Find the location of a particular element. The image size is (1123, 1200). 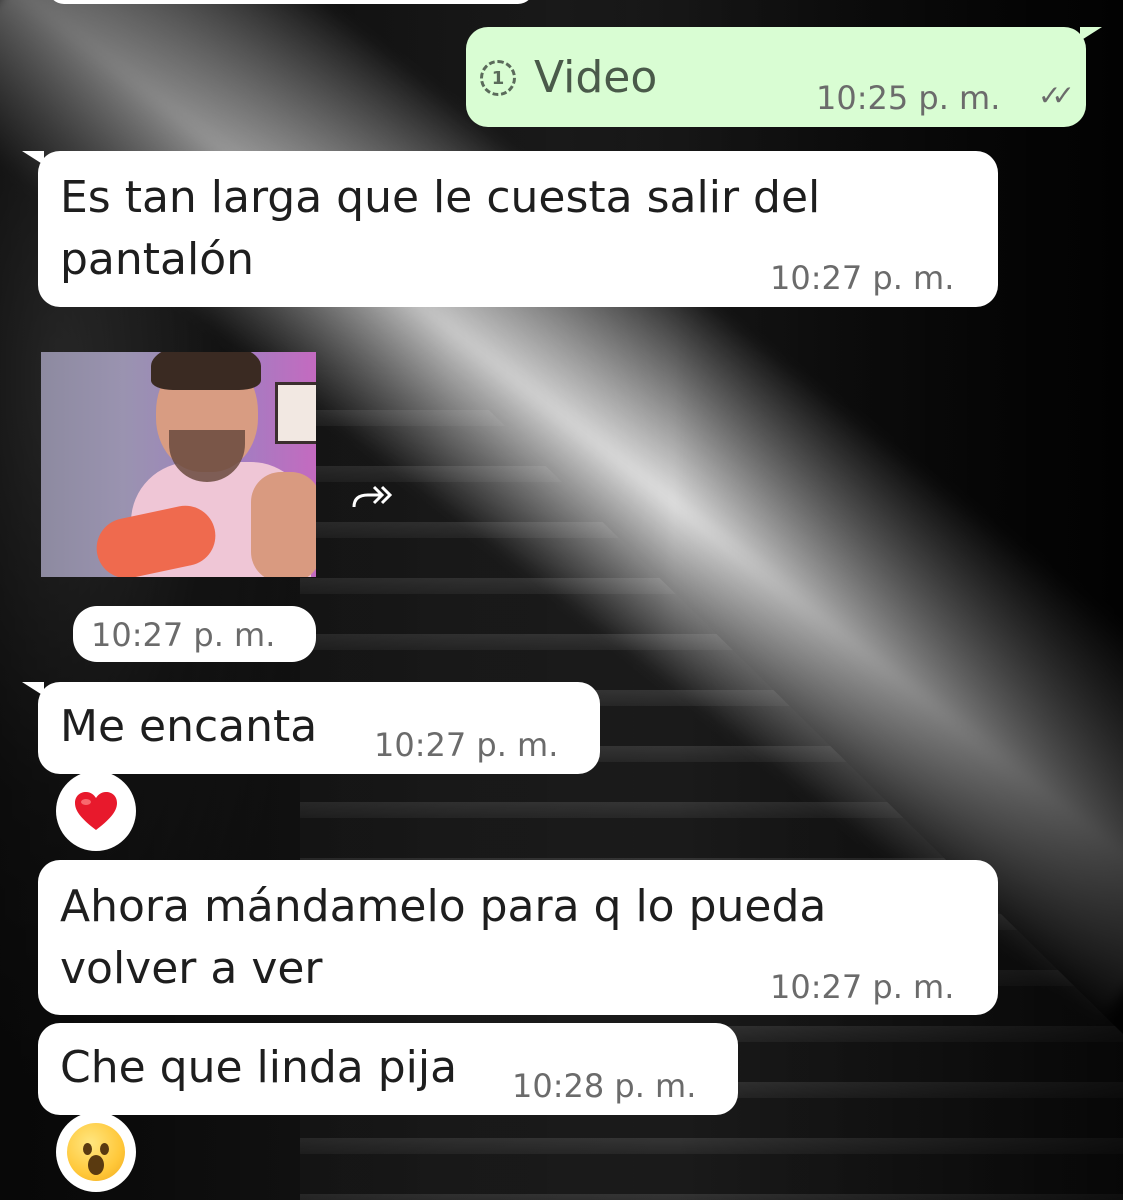

incoming-message-bubble: Me encanta 10:27 p. m. is located at coordinates (319, 728).